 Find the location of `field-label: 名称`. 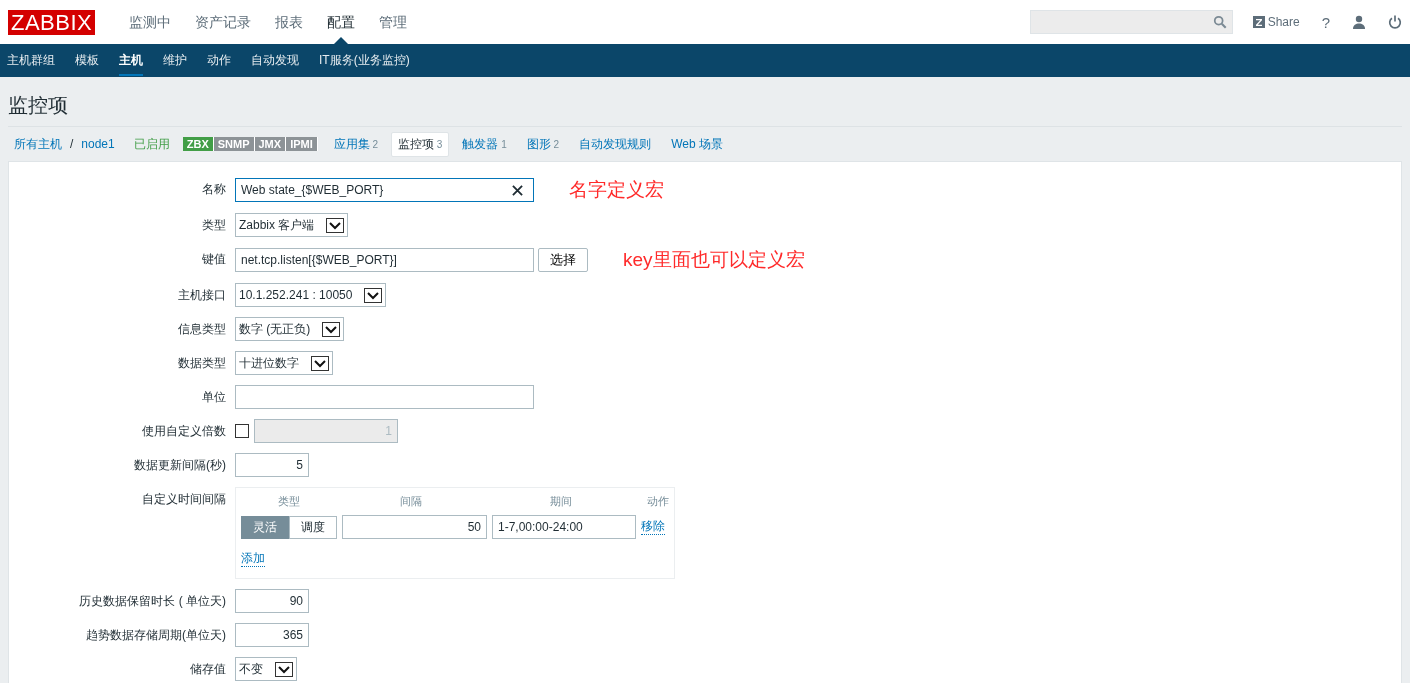

field-label: 名称 is located at coordinates (214, 189).